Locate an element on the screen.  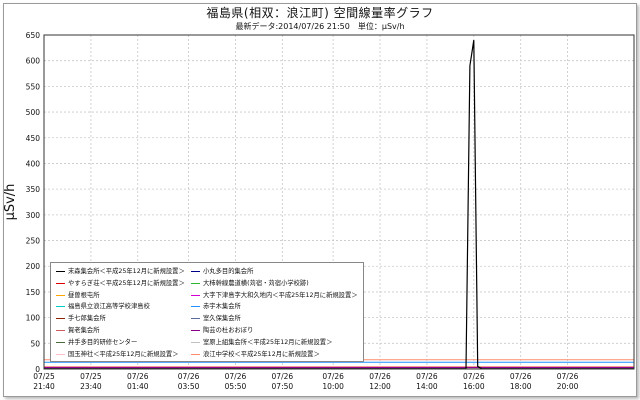
legend-item: やすらぎ荘＜平成25年12月に新規設置＞ is located at coordinates (120, 283).